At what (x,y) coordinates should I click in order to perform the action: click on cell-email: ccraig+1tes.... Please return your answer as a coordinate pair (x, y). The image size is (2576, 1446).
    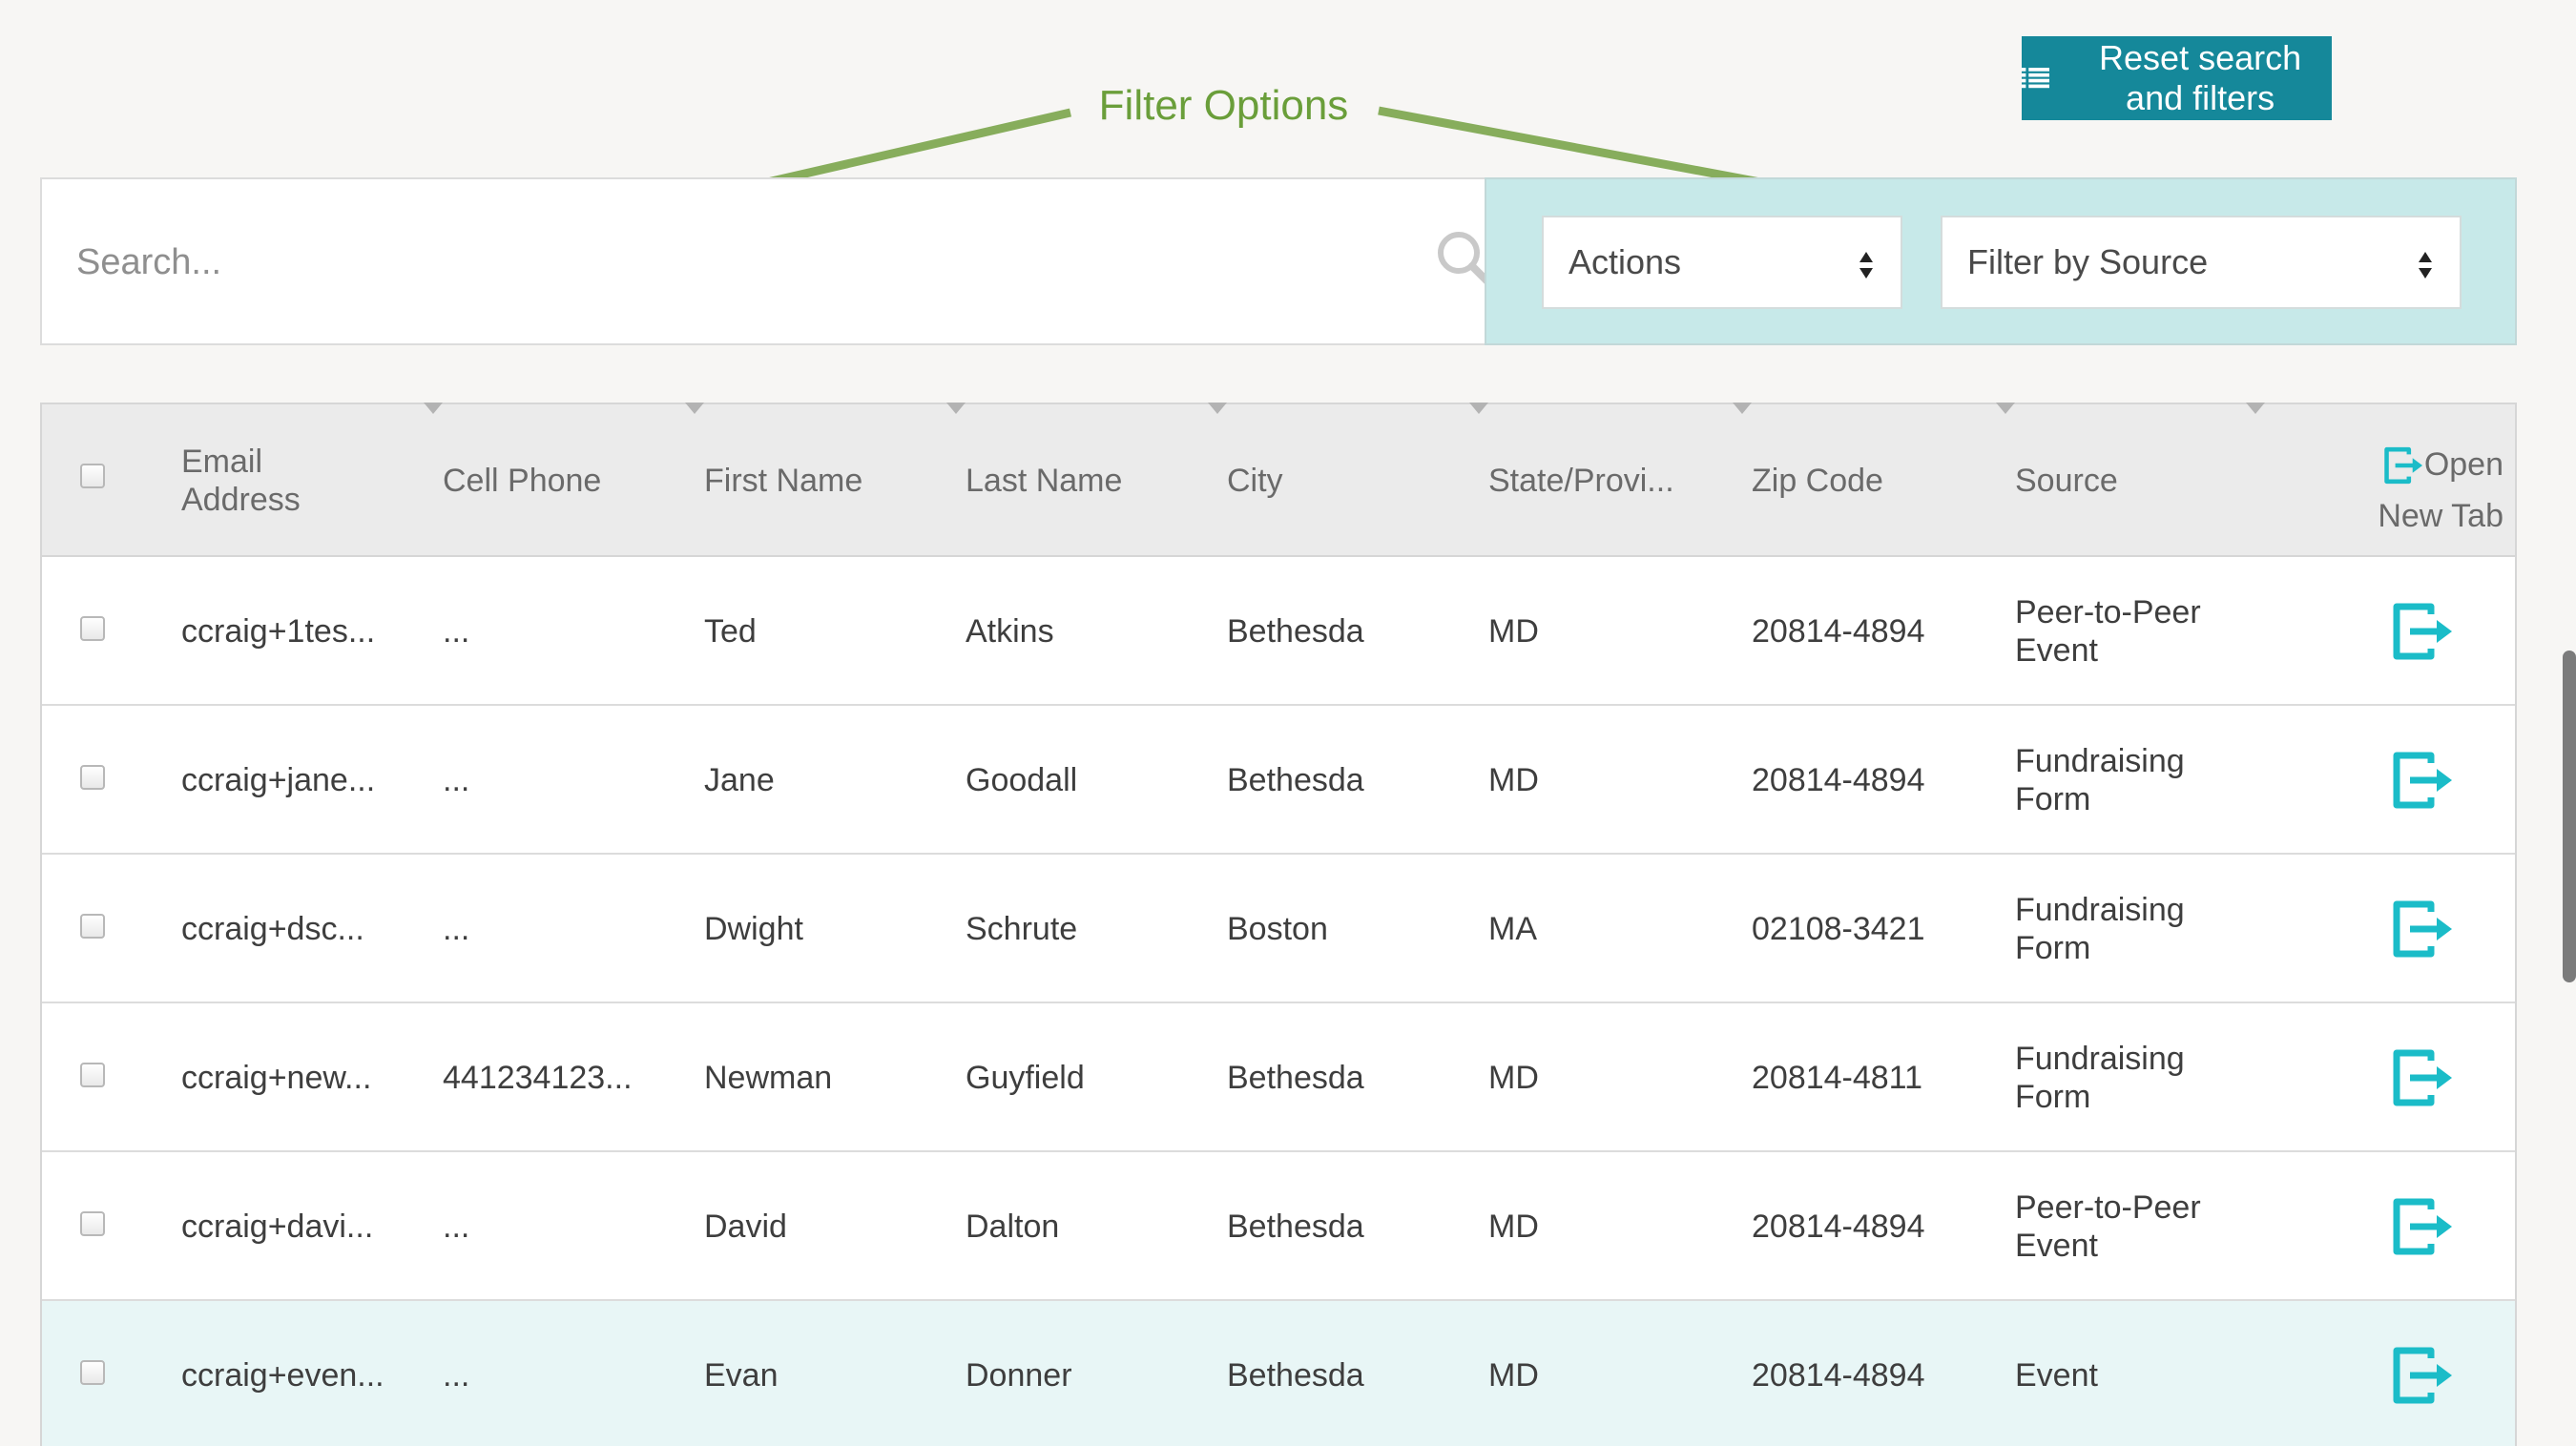
    Looking at the image, I should click on (278, 631).